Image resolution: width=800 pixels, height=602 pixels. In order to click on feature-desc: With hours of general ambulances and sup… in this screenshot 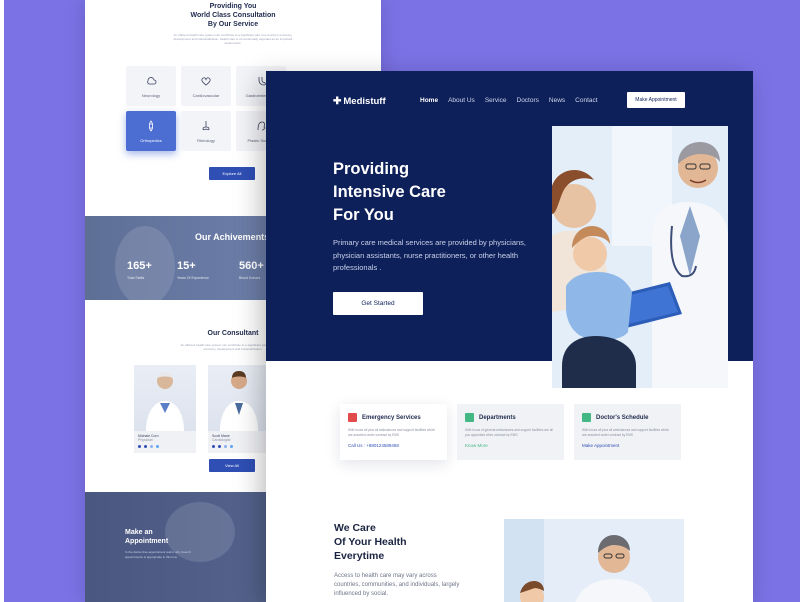, I will do `click(509, 432)`.